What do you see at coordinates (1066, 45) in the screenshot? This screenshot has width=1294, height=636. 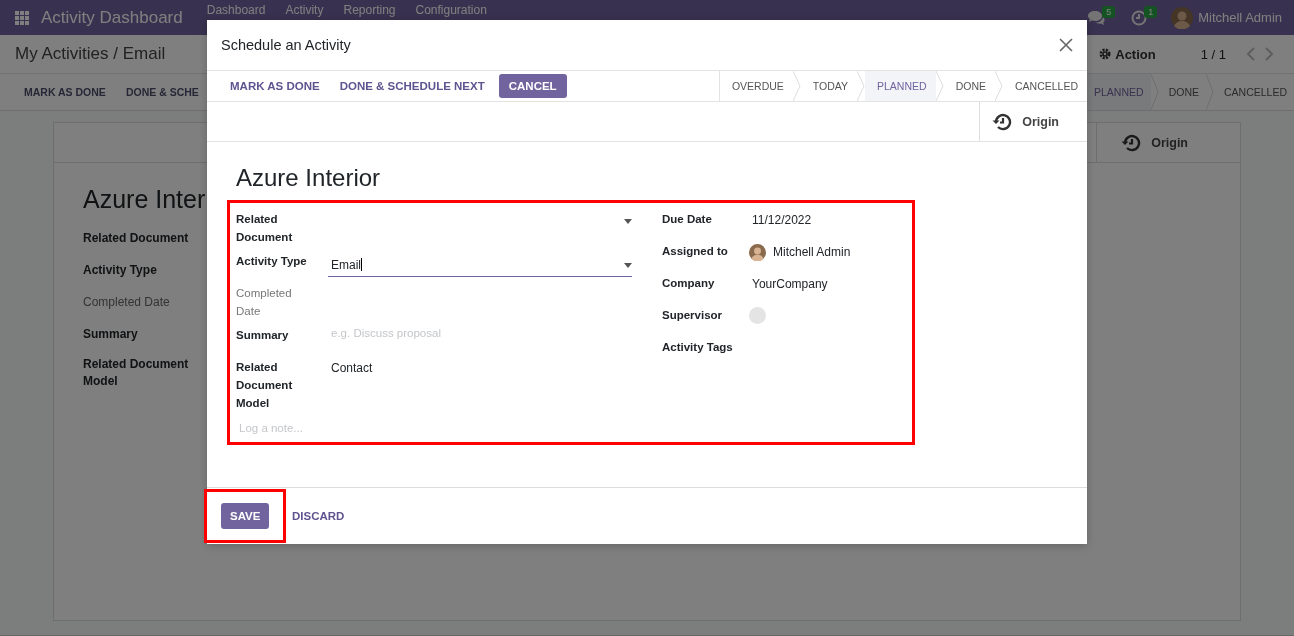 I see `close-icon` at bounding box center [1066, 45].